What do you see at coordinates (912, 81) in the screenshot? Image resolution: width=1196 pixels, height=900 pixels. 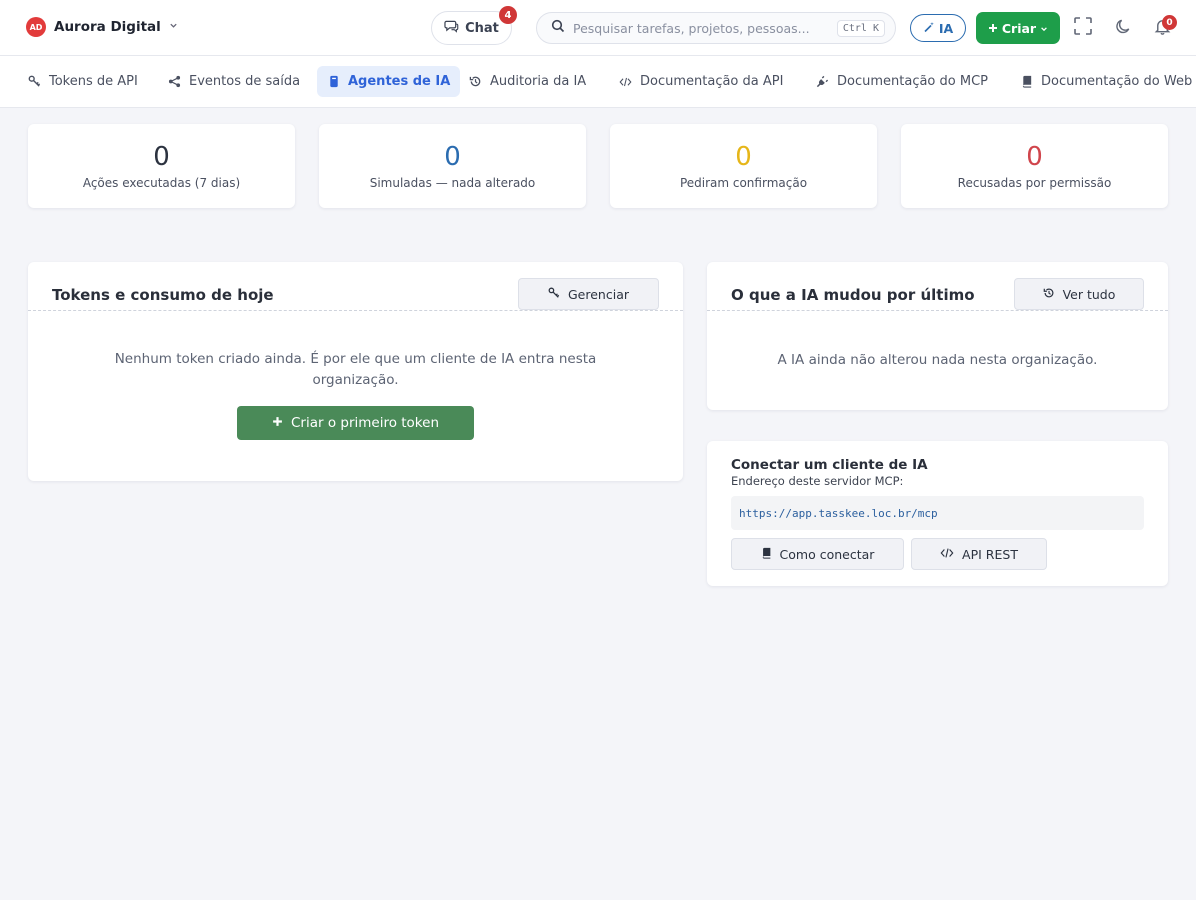 I see `tab-label: Documentação do MCP` at bounding box center [912, 81].